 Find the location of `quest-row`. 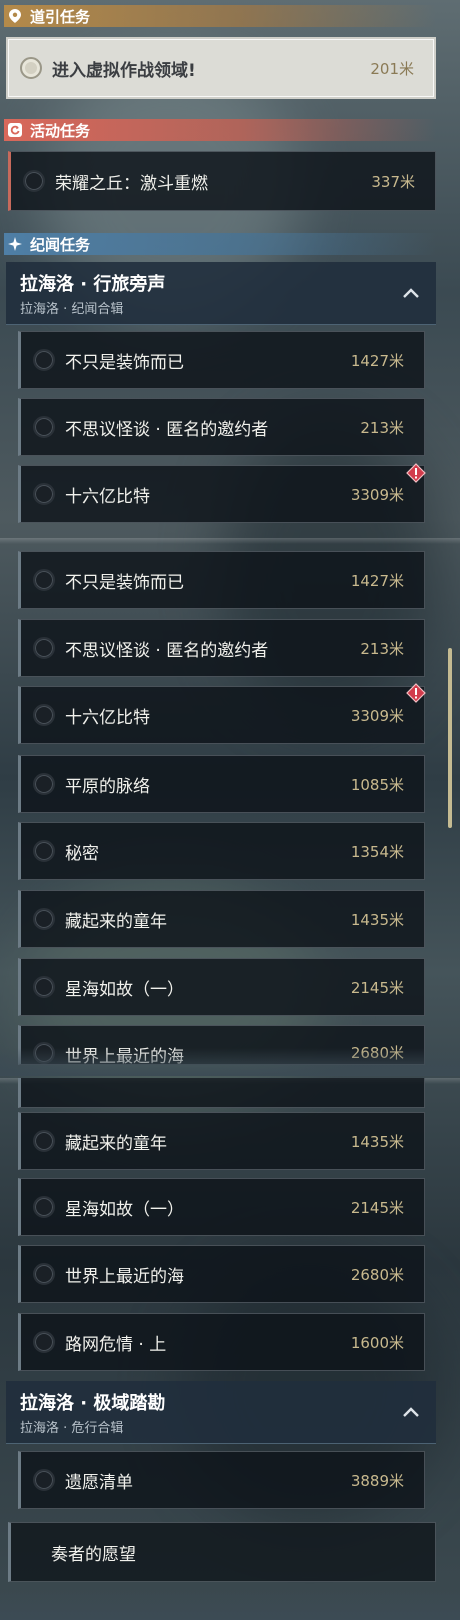

quest-row is located at coordinates (221, 1093).